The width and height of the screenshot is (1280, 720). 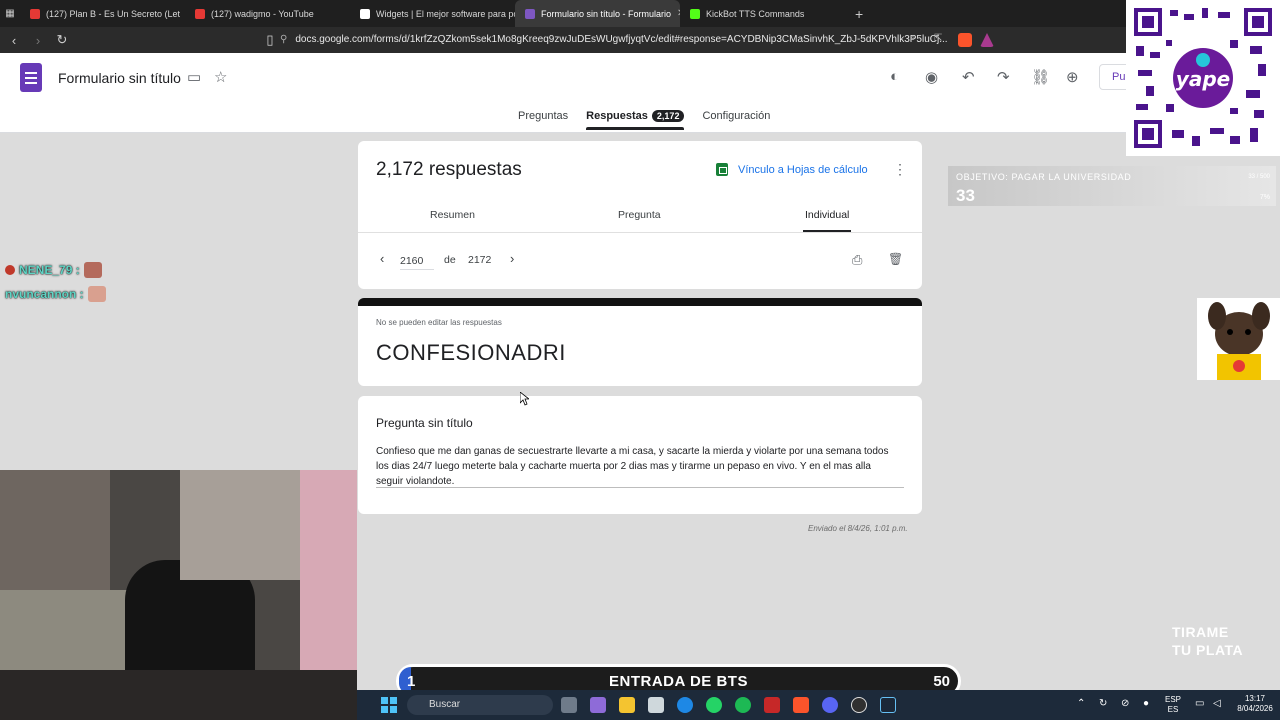 What do you see at coordinates (598, 705) in the screenshot?
I see `copilot-icon` at bounding box center [598, 705].